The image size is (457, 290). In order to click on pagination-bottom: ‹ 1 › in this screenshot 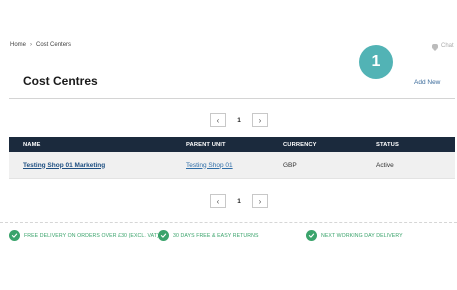, I will do `click(239, 201)`.